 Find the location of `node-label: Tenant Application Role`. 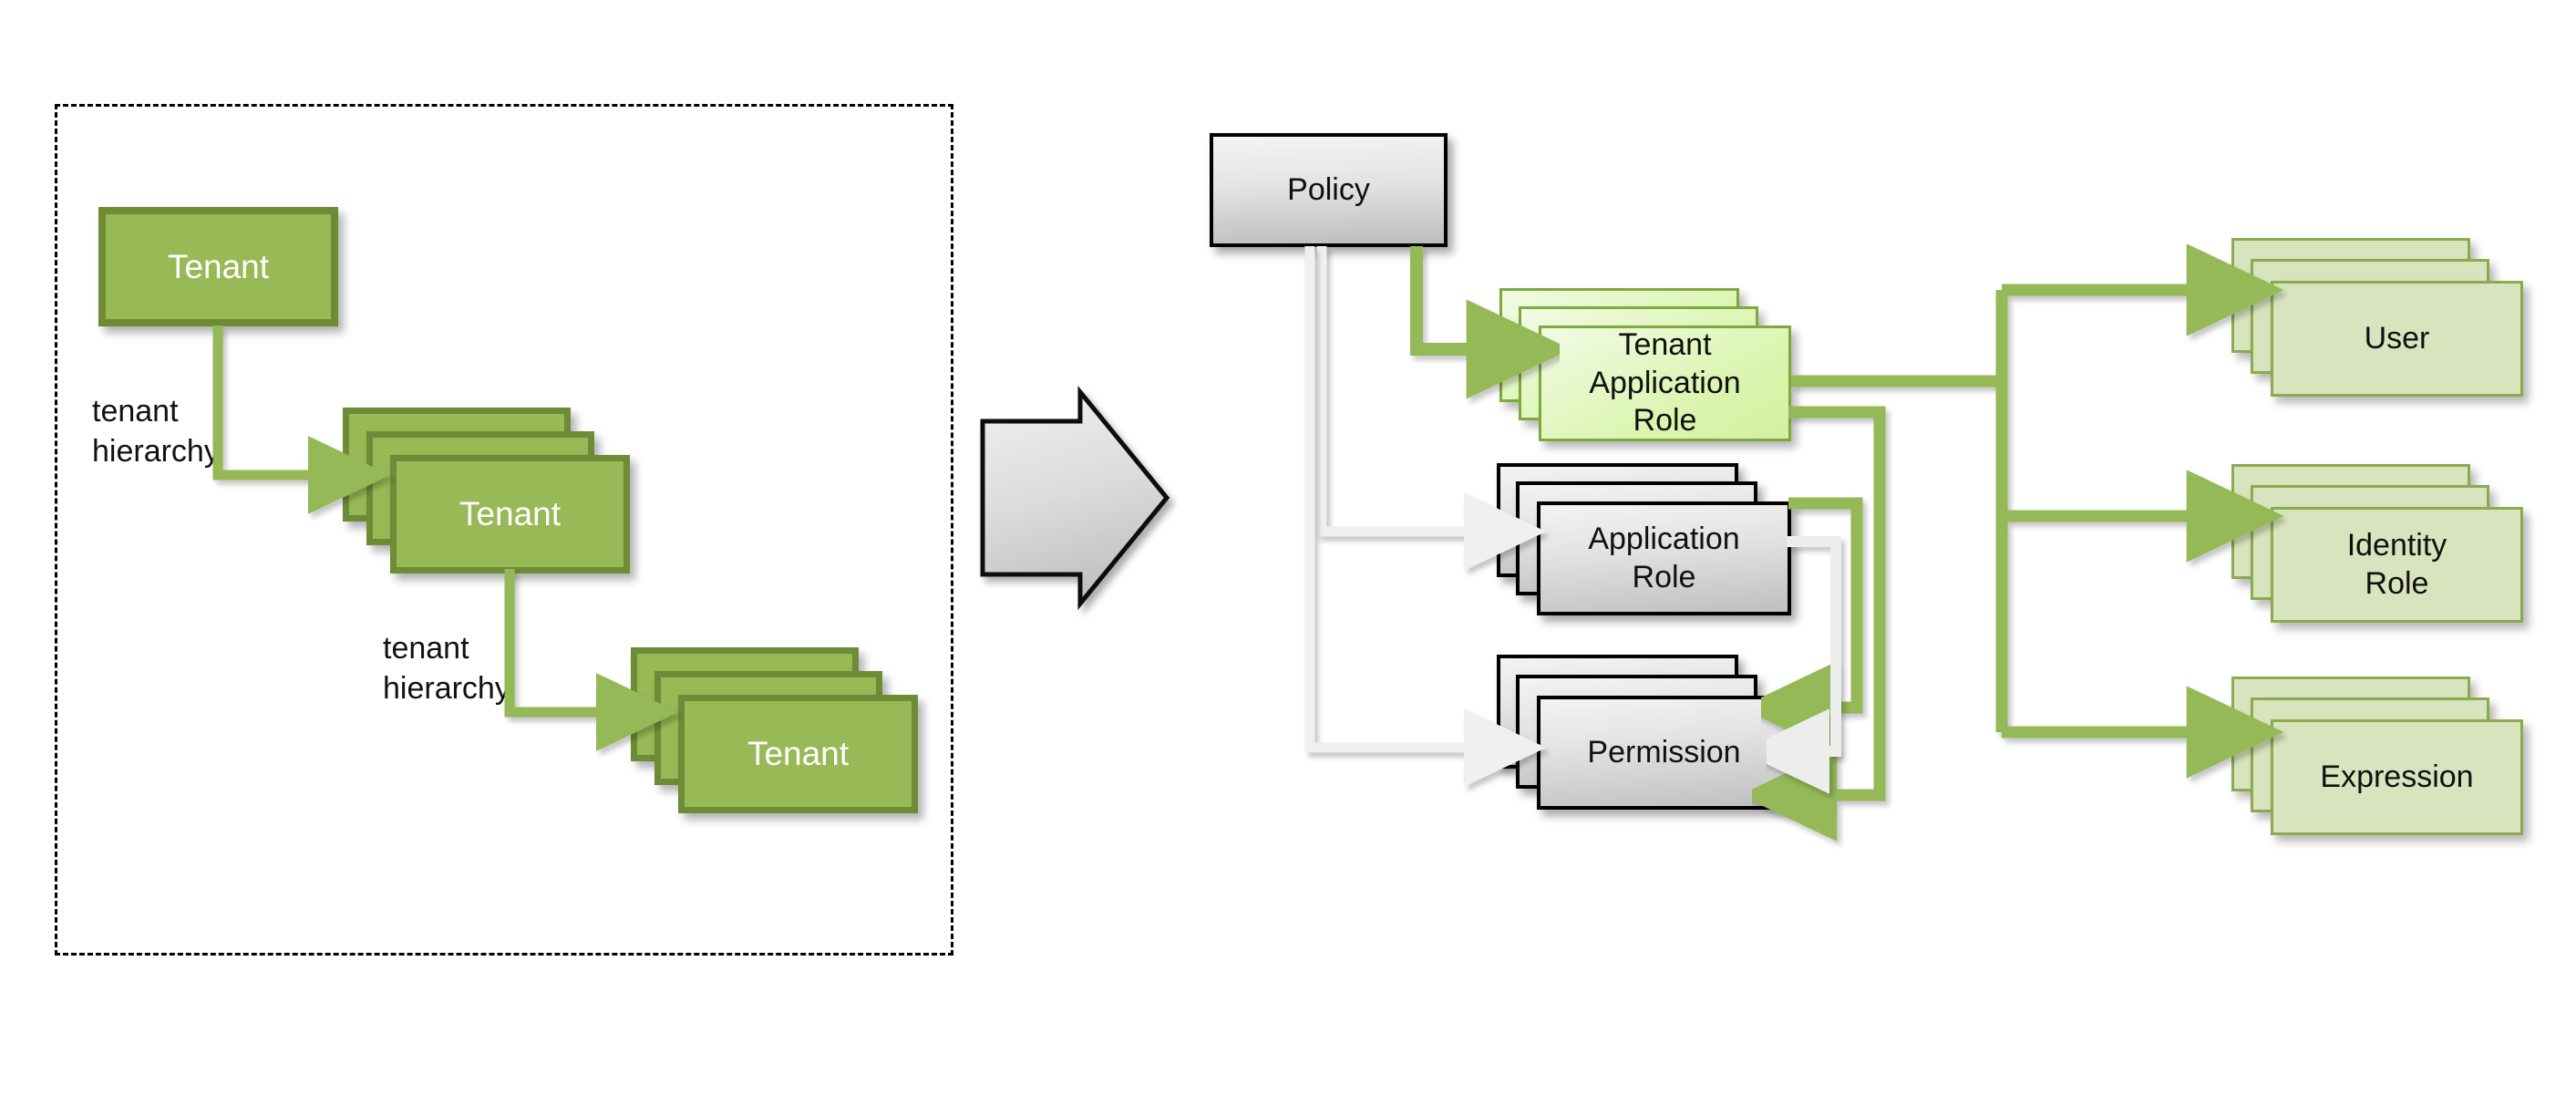

node-label: Tenant Application Role is located at coordinates (1665, 383).